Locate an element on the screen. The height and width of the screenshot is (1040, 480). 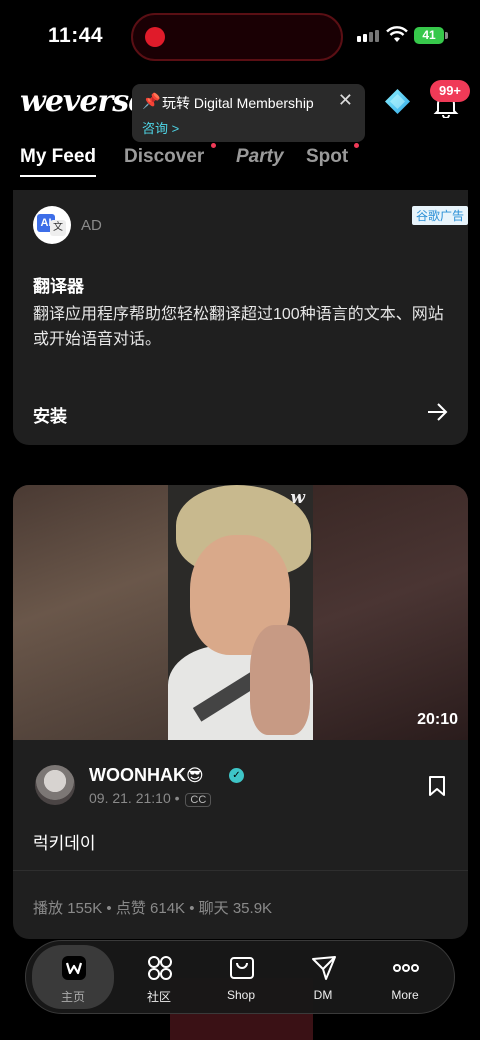
jelly-gem-icon is located at coordinates (397, 101).